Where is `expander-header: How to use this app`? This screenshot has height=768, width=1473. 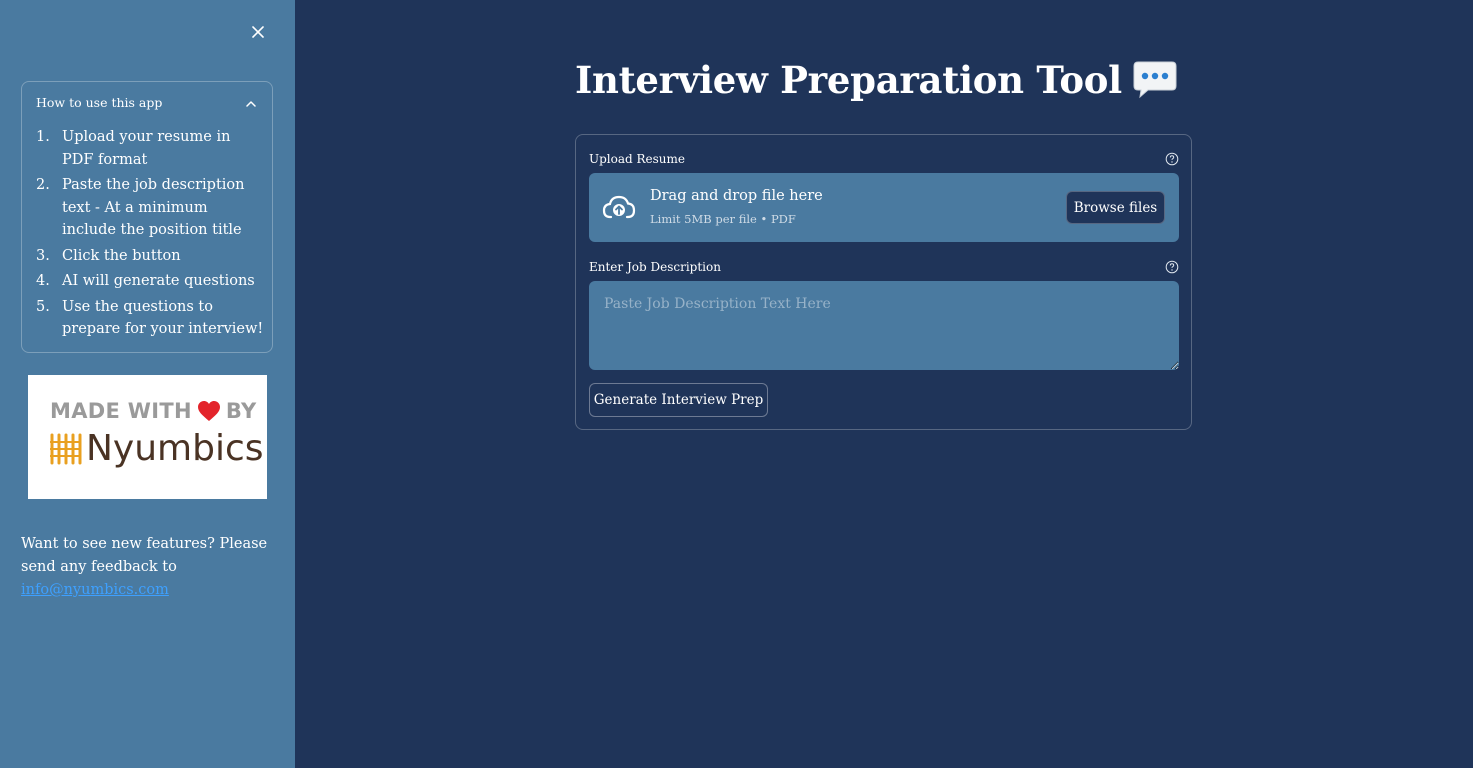
expander-header: How to use this app is located at coordinates (147, 103).